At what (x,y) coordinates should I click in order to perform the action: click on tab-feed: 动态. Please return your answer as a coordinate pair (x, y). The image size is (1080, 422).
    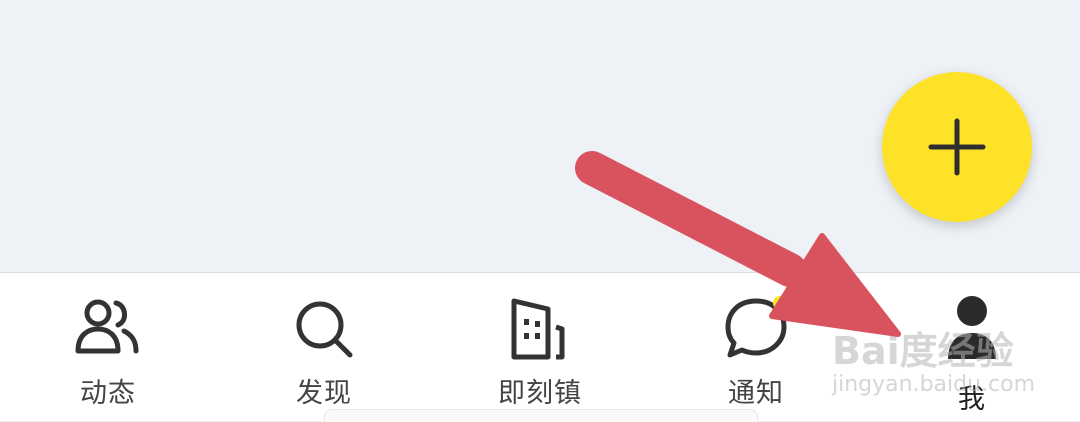
    Looking at the image, I should click on (108, 347).